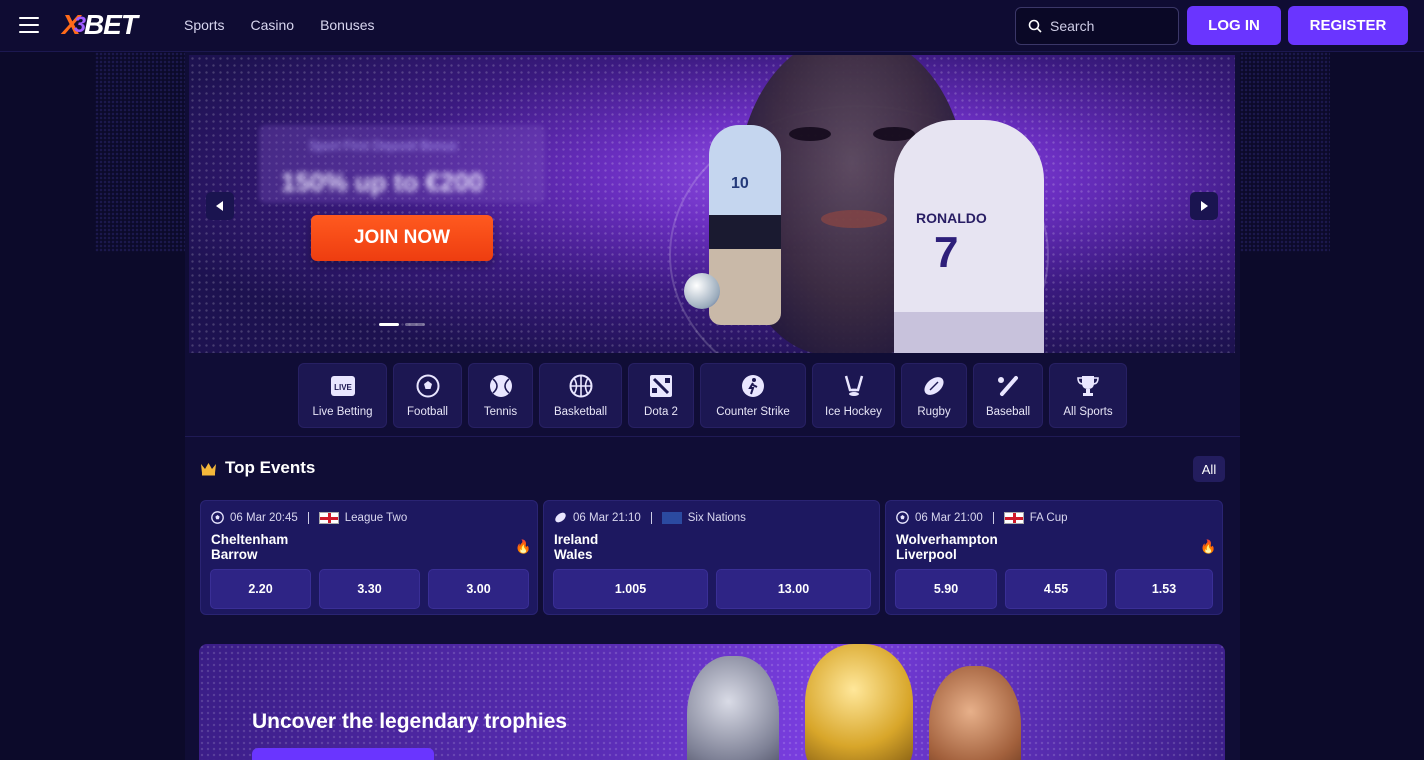  What do you see at coordinates (630, 589) in the screenshot?
I see `odd-button-home: 1.005` at bounding box center [630, 589].